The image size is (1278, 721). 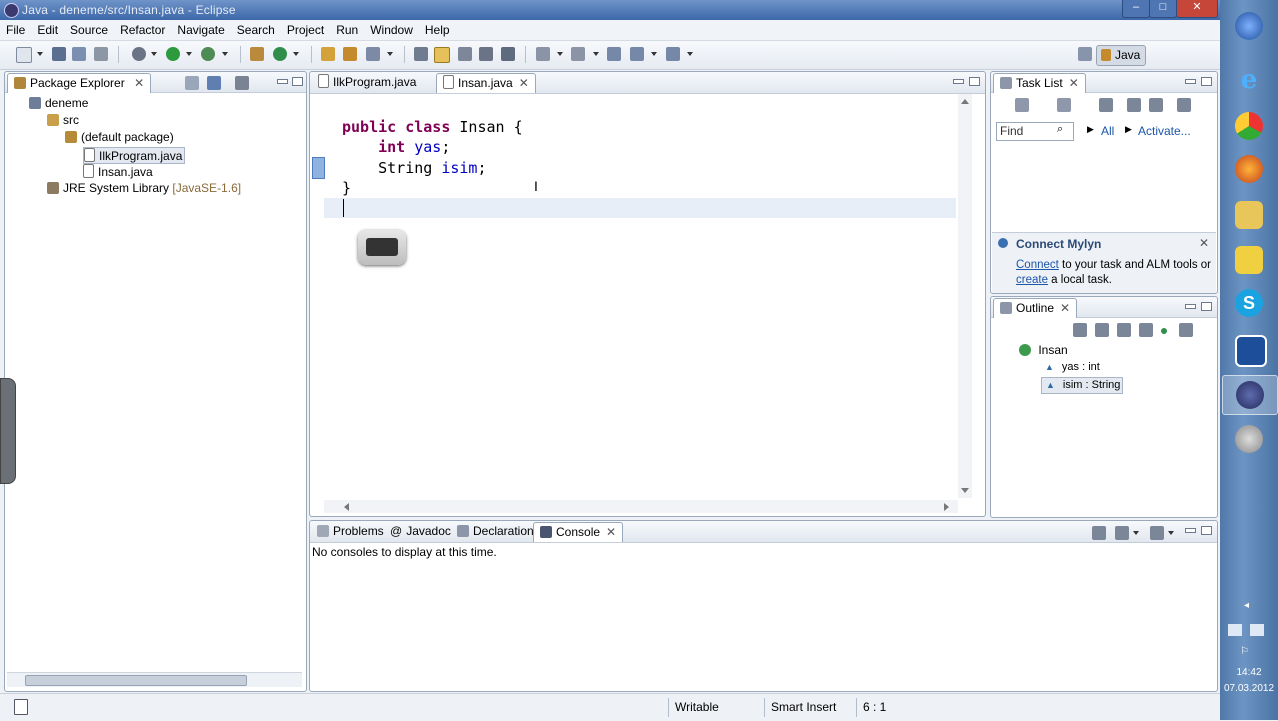 What do you see at coordinates (391, 28) in the screenshot?
I see `menu-window: Window` at bounding box center [391, 28].